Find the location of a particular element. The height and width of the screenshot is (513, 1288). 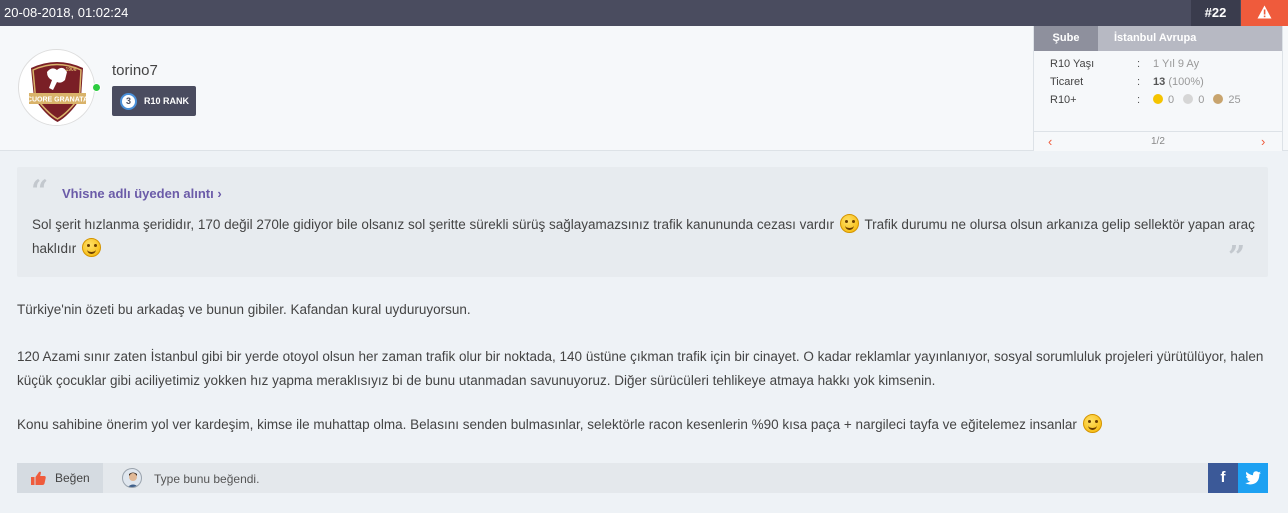

post-number: #22 is located at coordinates (1215, 13).